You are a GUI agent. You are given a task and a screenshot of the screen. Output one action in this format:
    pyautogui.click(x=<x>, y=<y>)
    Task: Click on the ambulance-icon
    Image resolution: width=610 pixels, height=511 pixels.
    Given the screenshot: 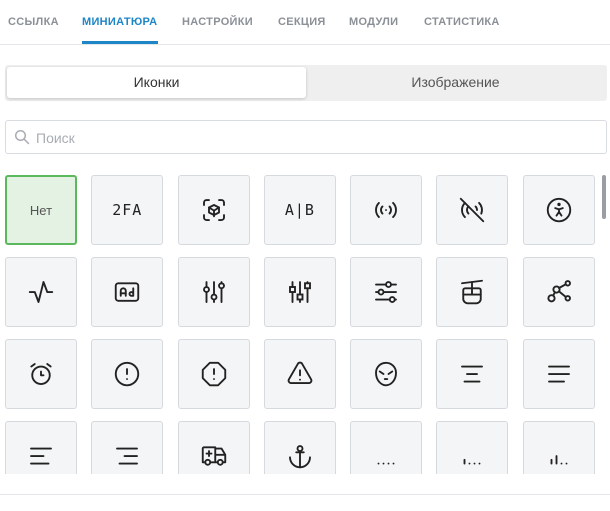 What is the action you would take?
    pyautogui.click(x=213, y=456)
    